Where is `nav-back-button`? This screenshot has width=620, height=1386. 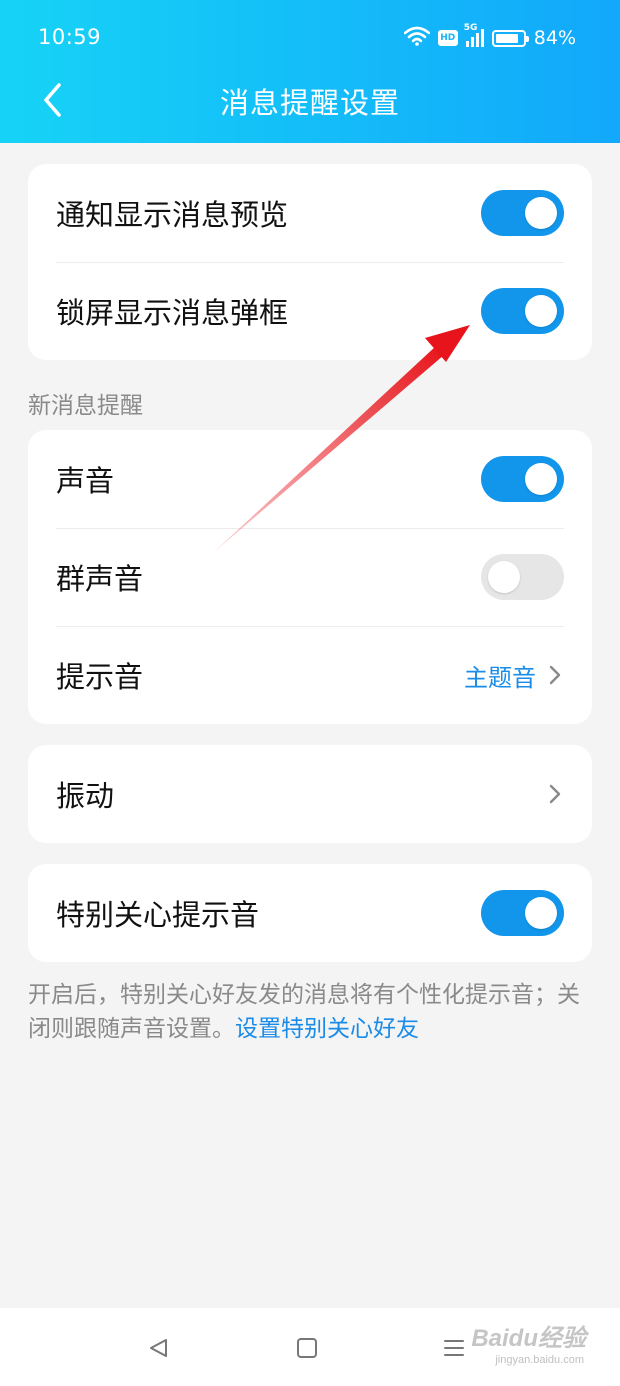 nav-back-button is located at coordinates (158, 1348).